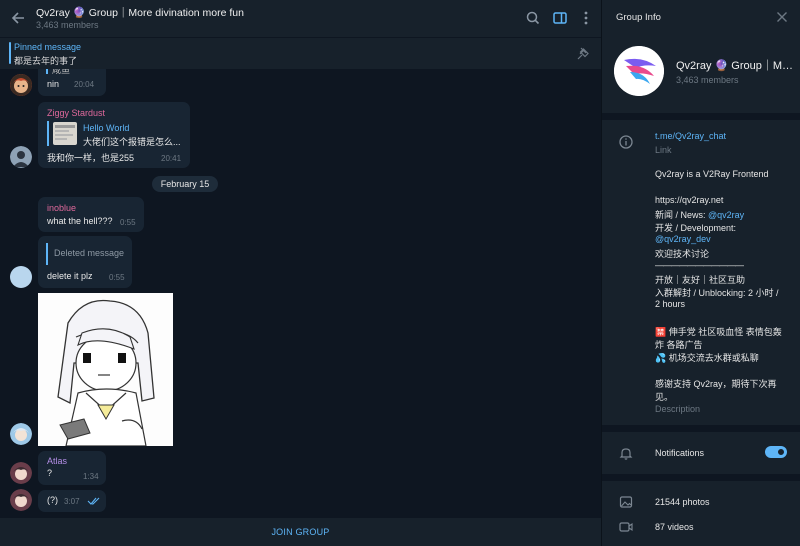  I want to click on video-icon, so click(626, 527).